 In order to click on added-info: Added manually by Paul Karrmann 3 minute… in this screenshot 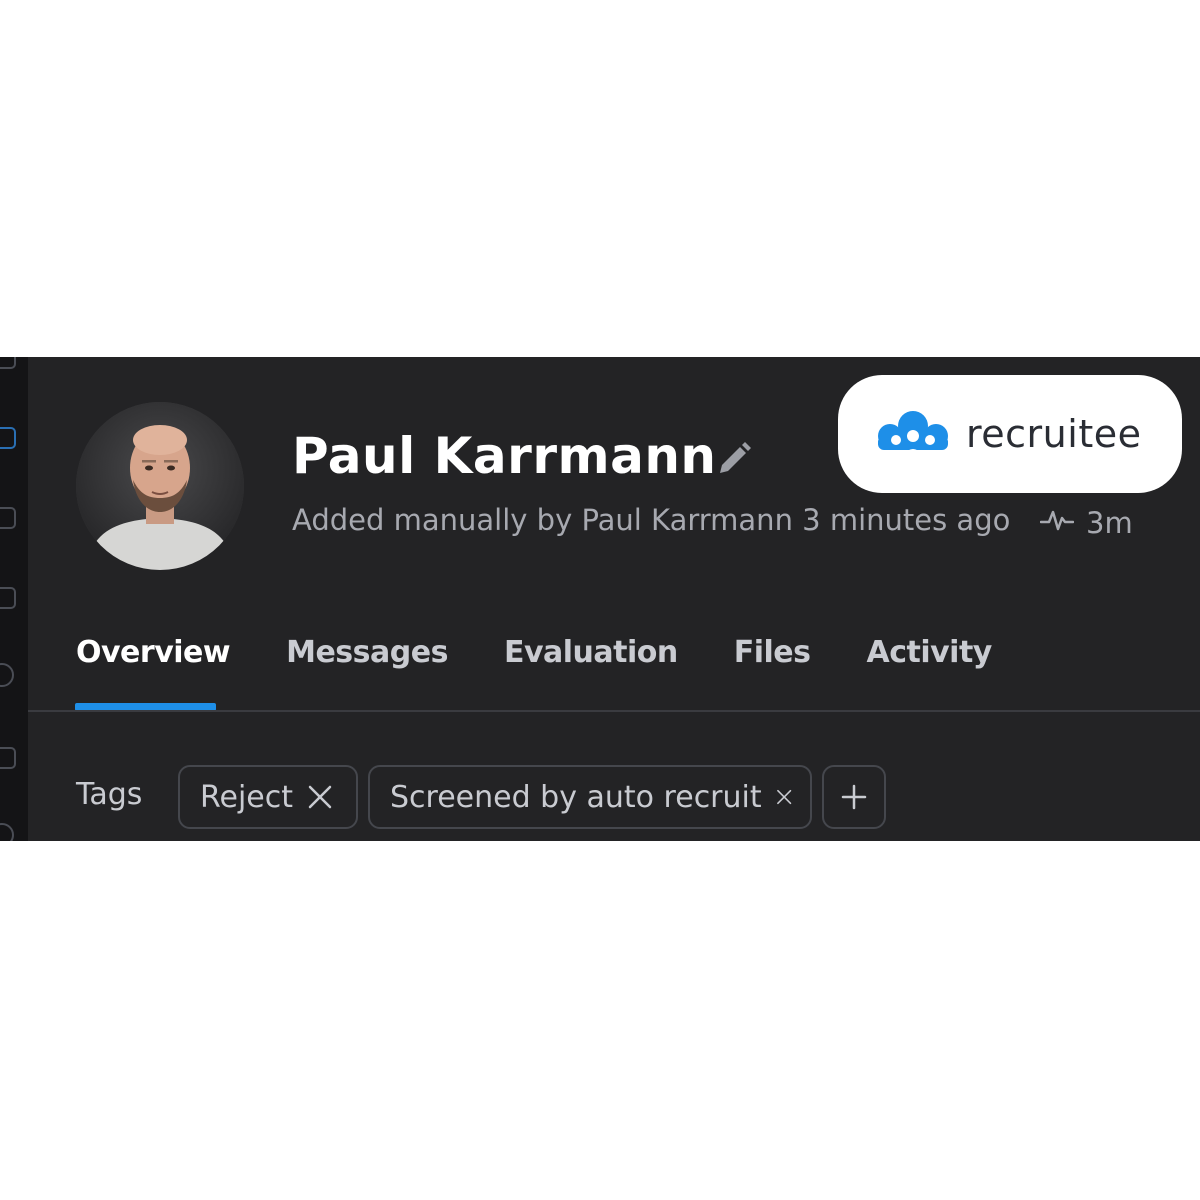, I will do `click(651, 520)`.